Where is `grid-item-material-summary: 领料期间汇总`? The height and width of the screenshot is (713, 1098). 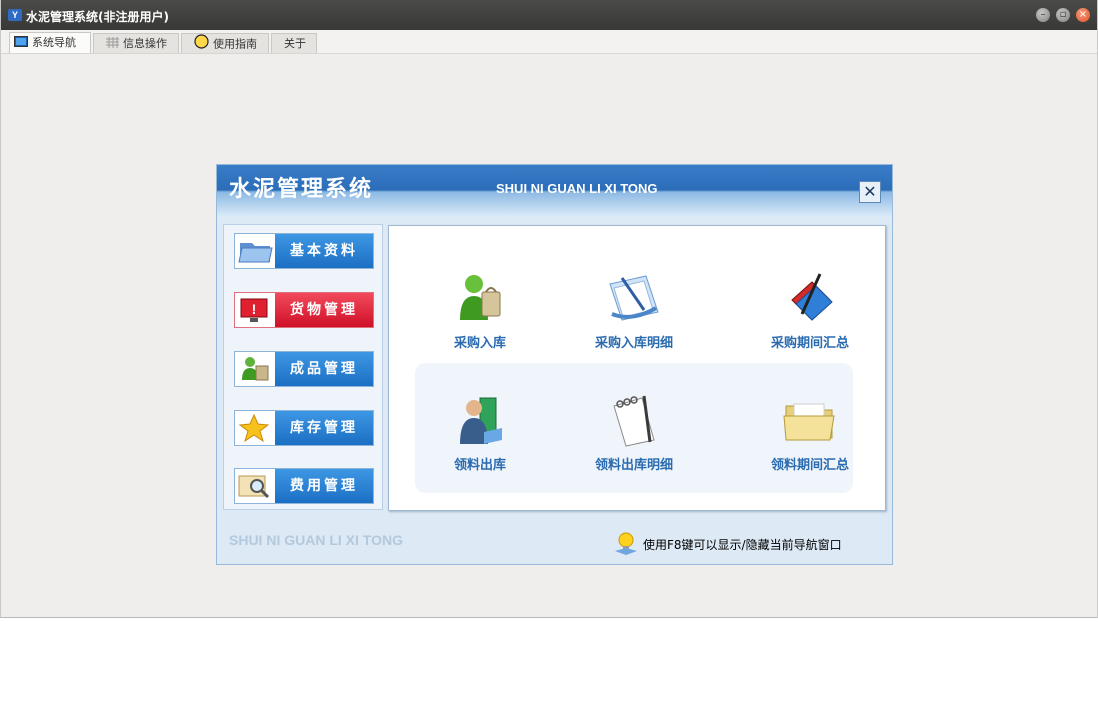
grid-item-material-summary: 领料期间汇总 is located at coordinates (810, 432).